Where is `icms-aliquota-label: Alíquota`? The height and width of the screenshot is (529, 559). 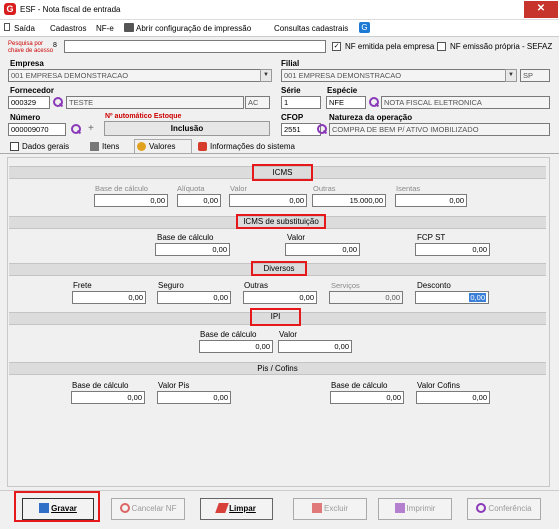 icms-aliquota-label: Alíquota is located at coordinates (191, 188).